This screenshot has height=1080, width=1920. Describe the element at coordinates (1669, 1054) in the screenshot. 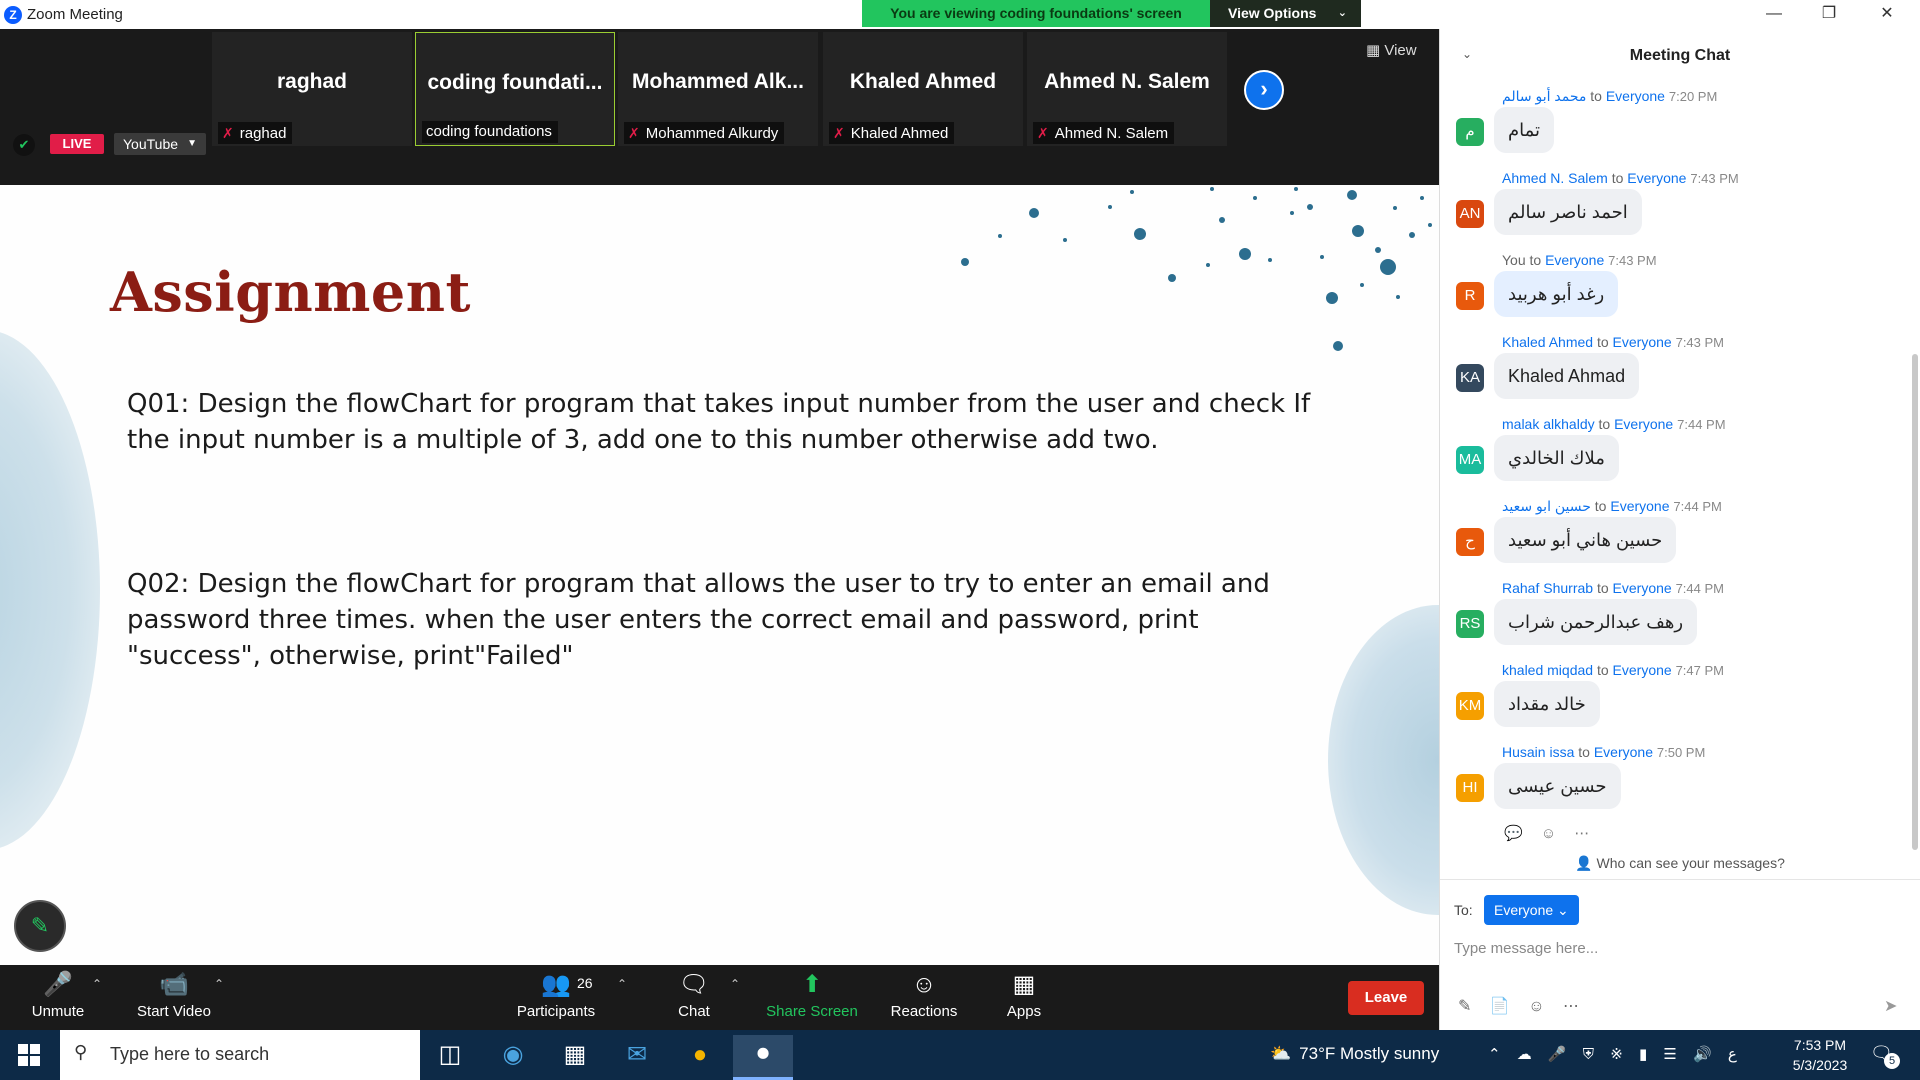

I see `wifi-icon: ☰` at that location.